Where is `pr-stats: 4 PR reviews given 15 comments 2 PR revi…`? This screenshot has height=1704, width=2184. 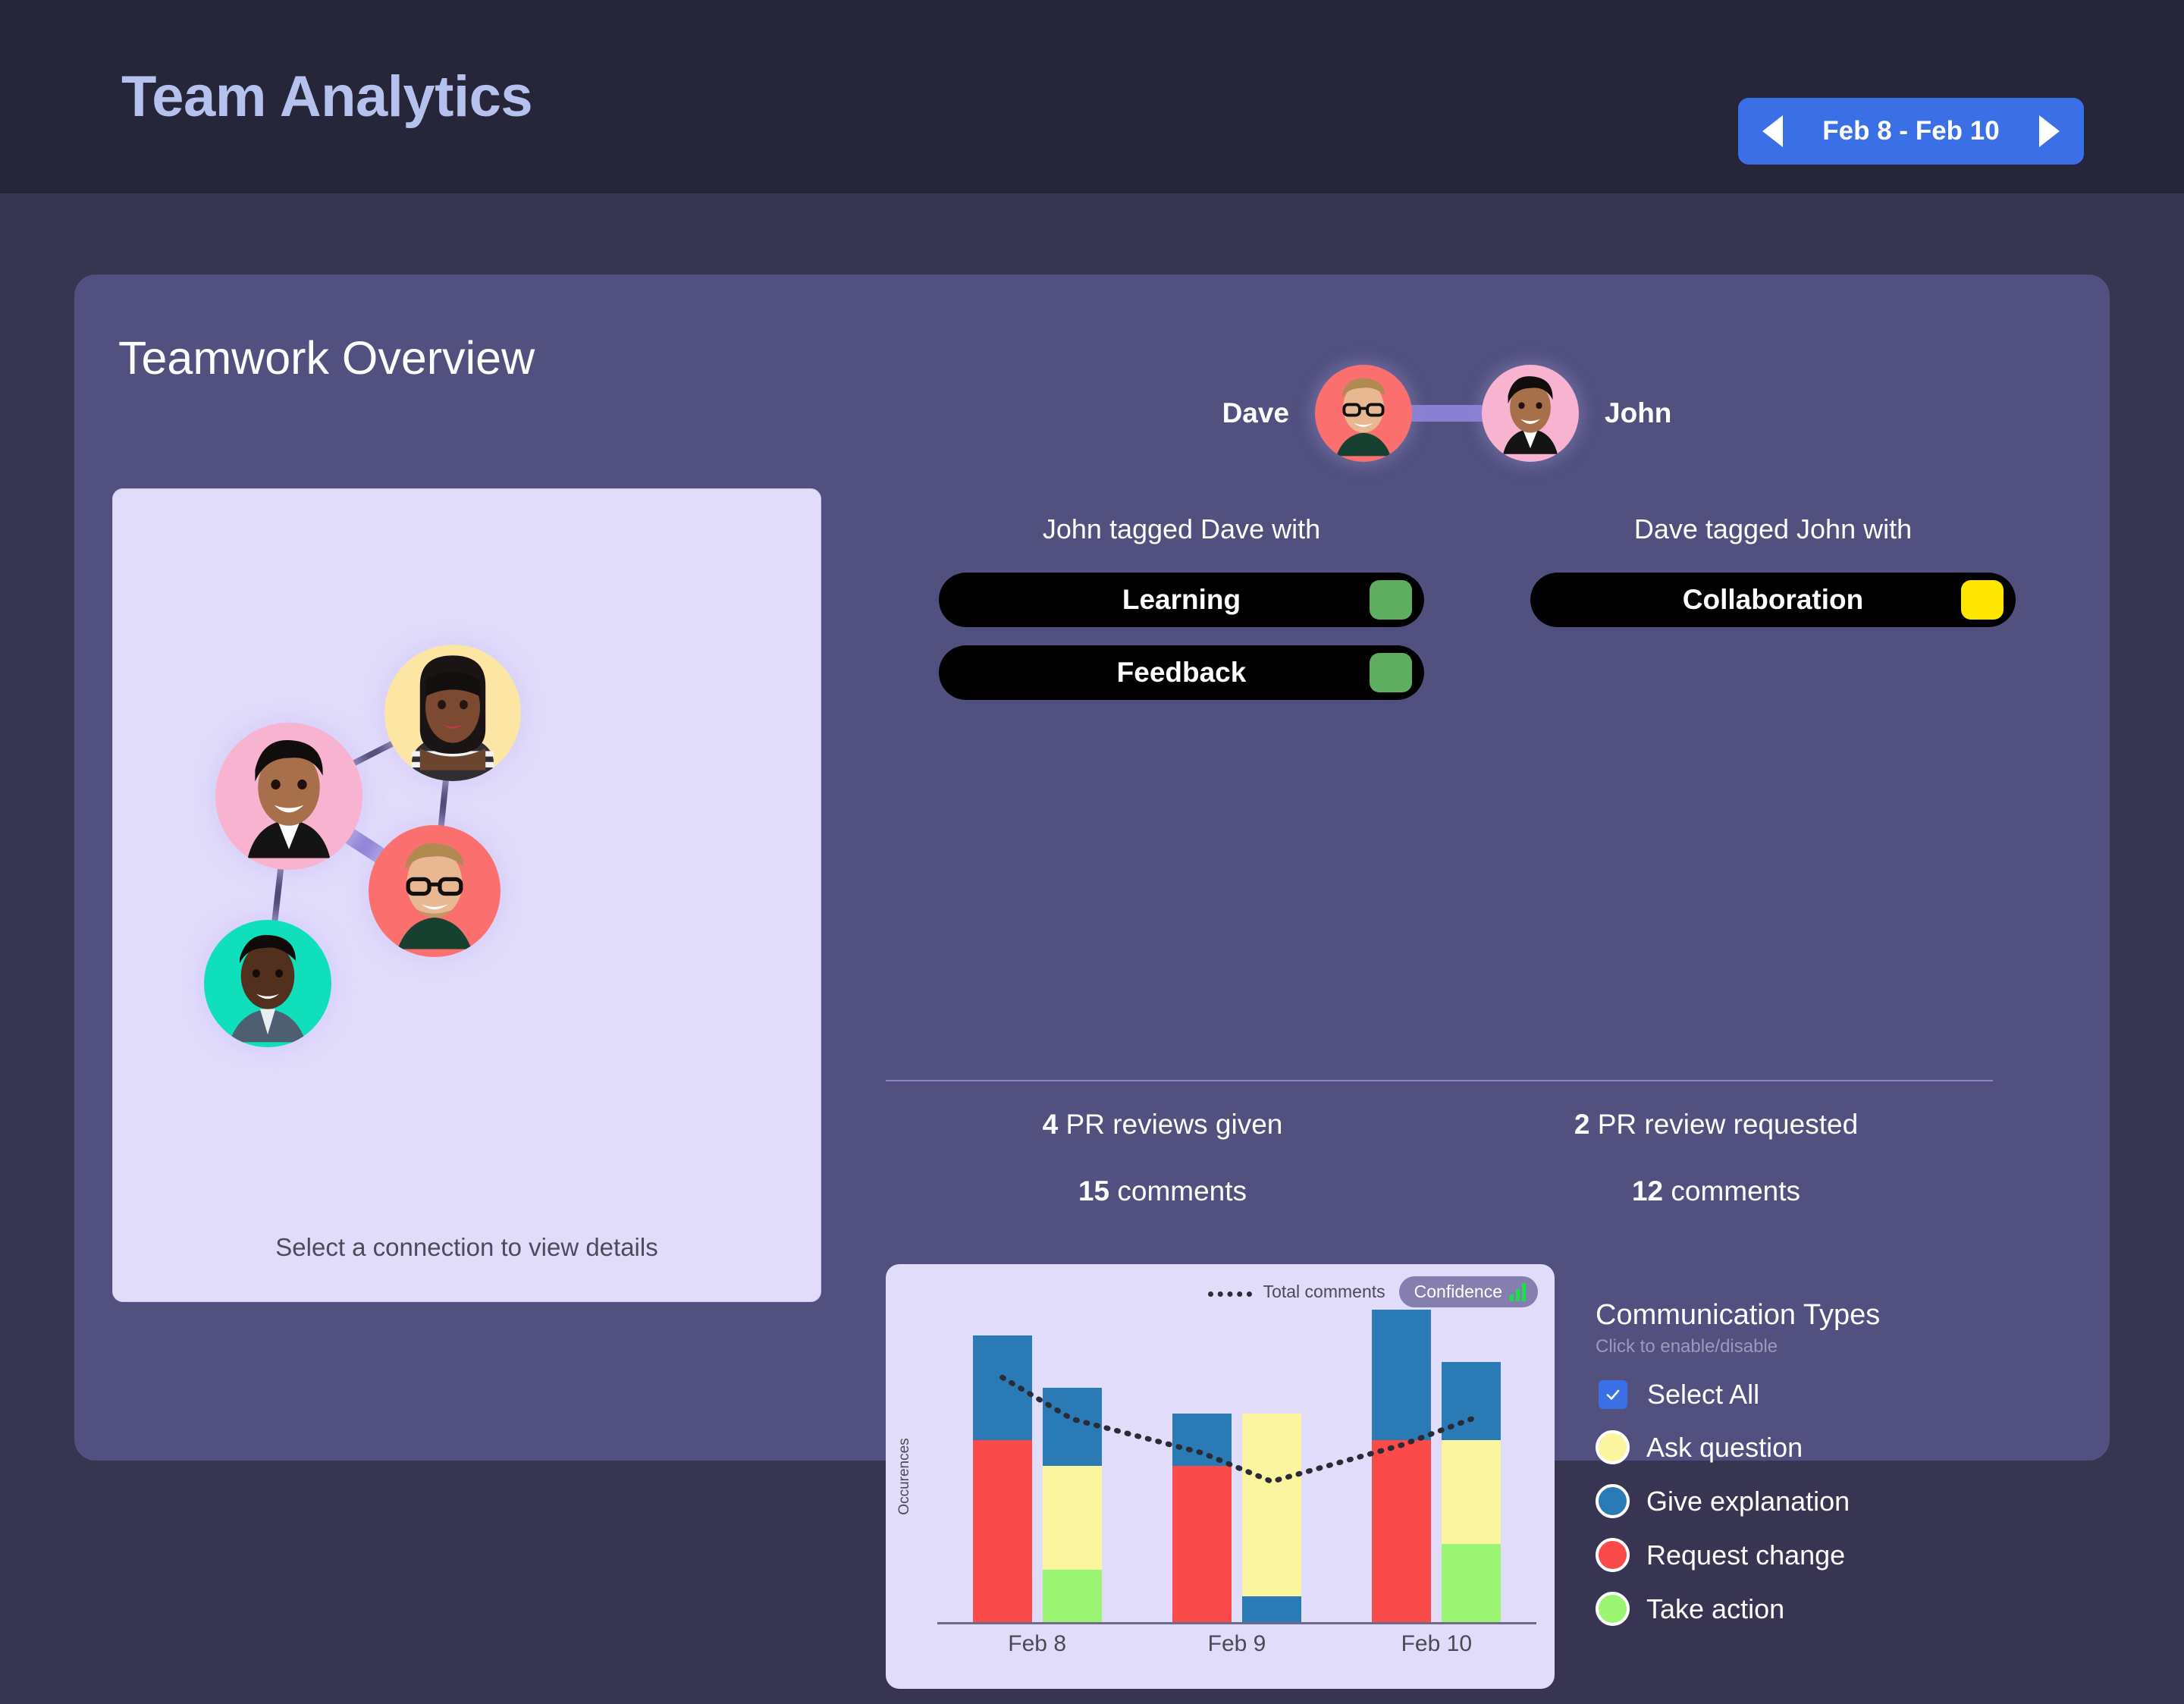 pr-stats: 4 PR reviews given 15 comments 2 PR revi… is located at coordinates (1439, 1176).